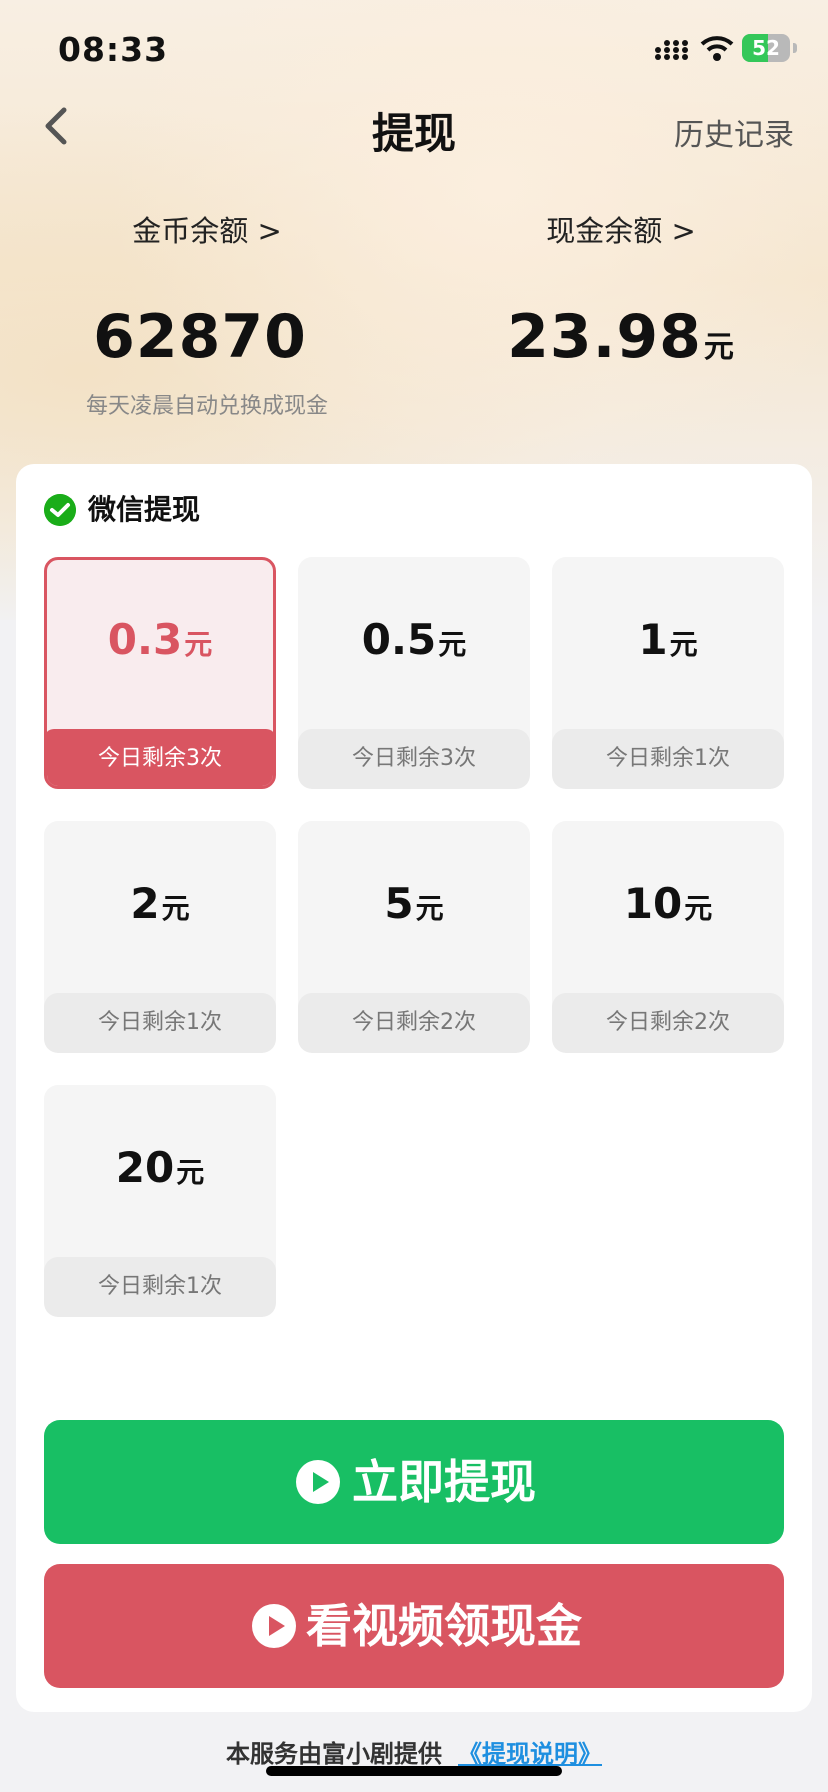  I want to click on option-amount: 5元, so click(414, 903).